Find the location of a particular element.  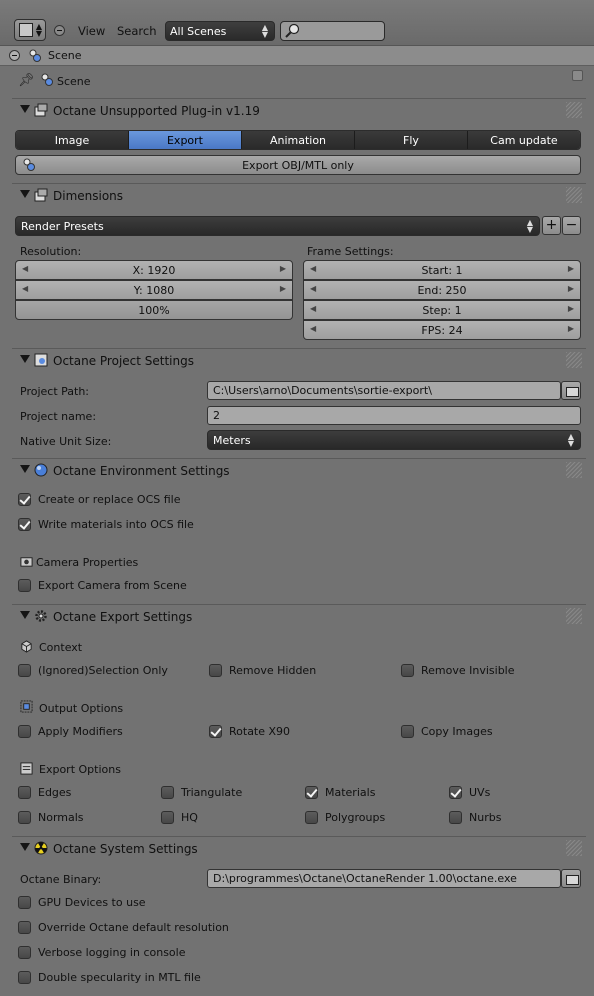

rotate-x90-checkbox: Rotate X90 is located at coordinates (249, 731).